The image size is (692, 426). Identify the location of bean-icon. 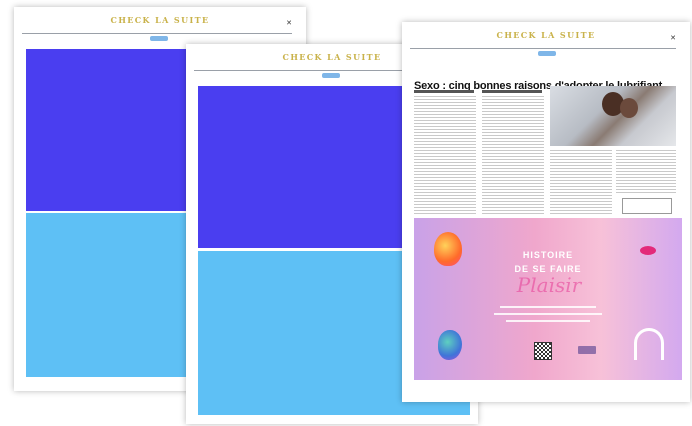
(450, 345).